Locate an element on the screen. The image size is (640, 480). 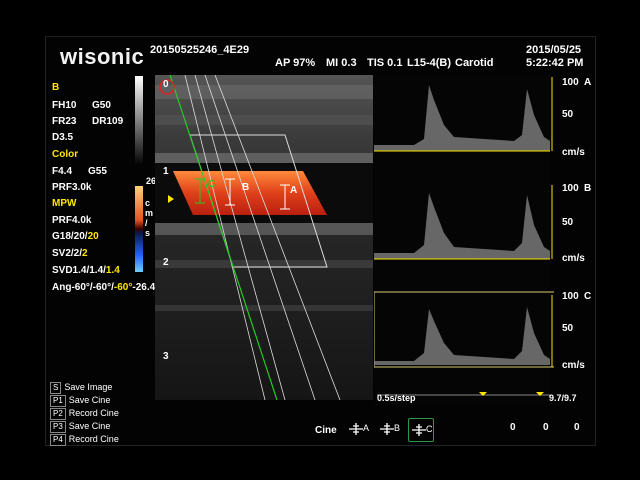
counter-1: 0 is located at coordinates (513, 427).